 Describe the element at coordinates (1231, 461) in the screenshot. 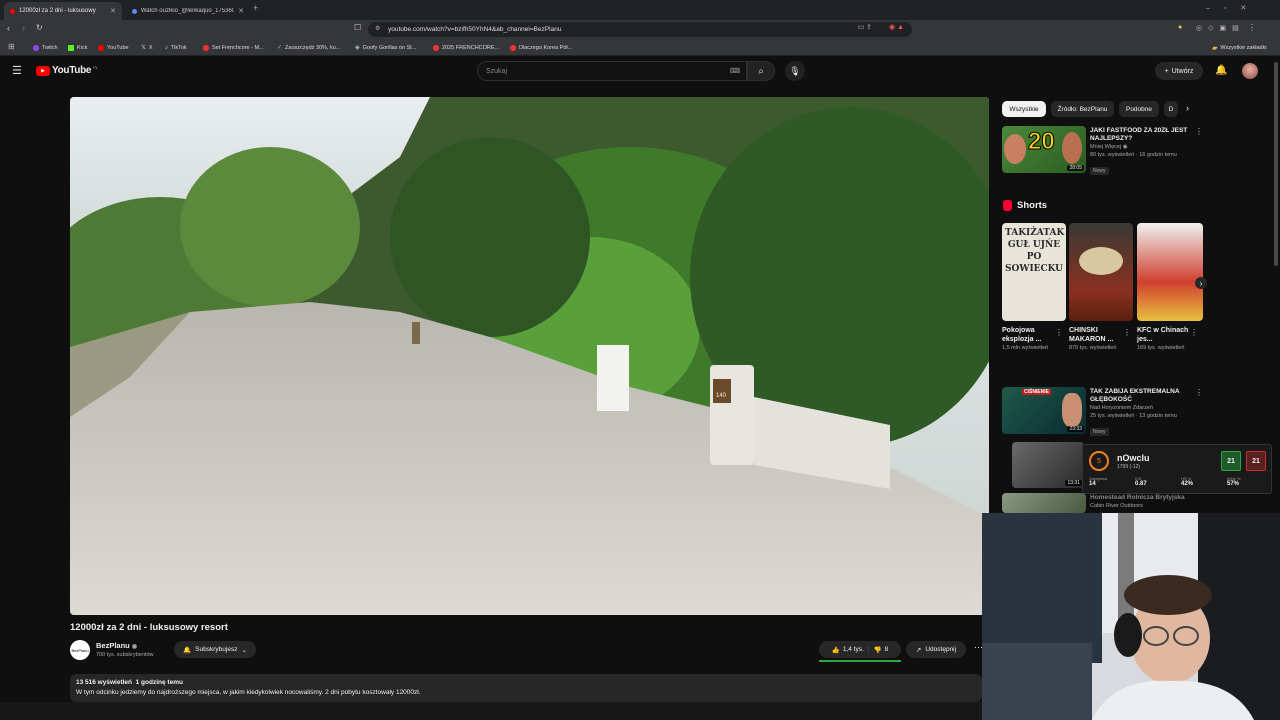

I see `win-score-badge: 21` at that location.